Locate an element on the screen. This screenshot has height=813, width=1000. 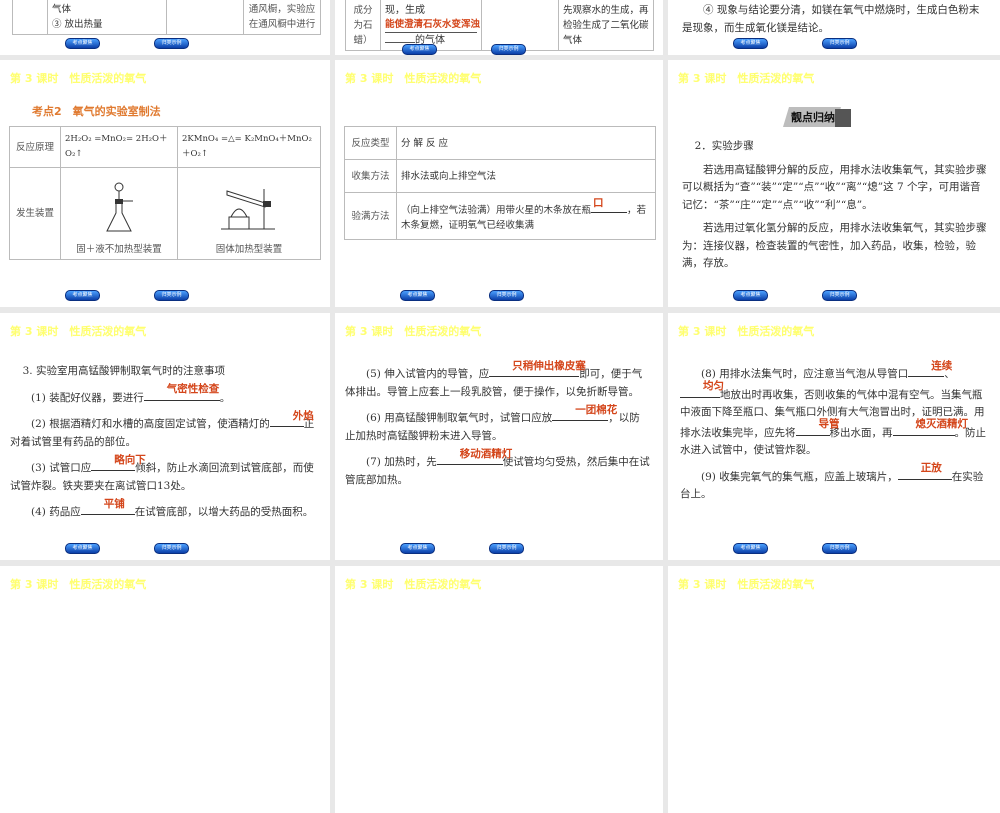
answer-text: 气密性检查 is located at coordinates (193, 389).